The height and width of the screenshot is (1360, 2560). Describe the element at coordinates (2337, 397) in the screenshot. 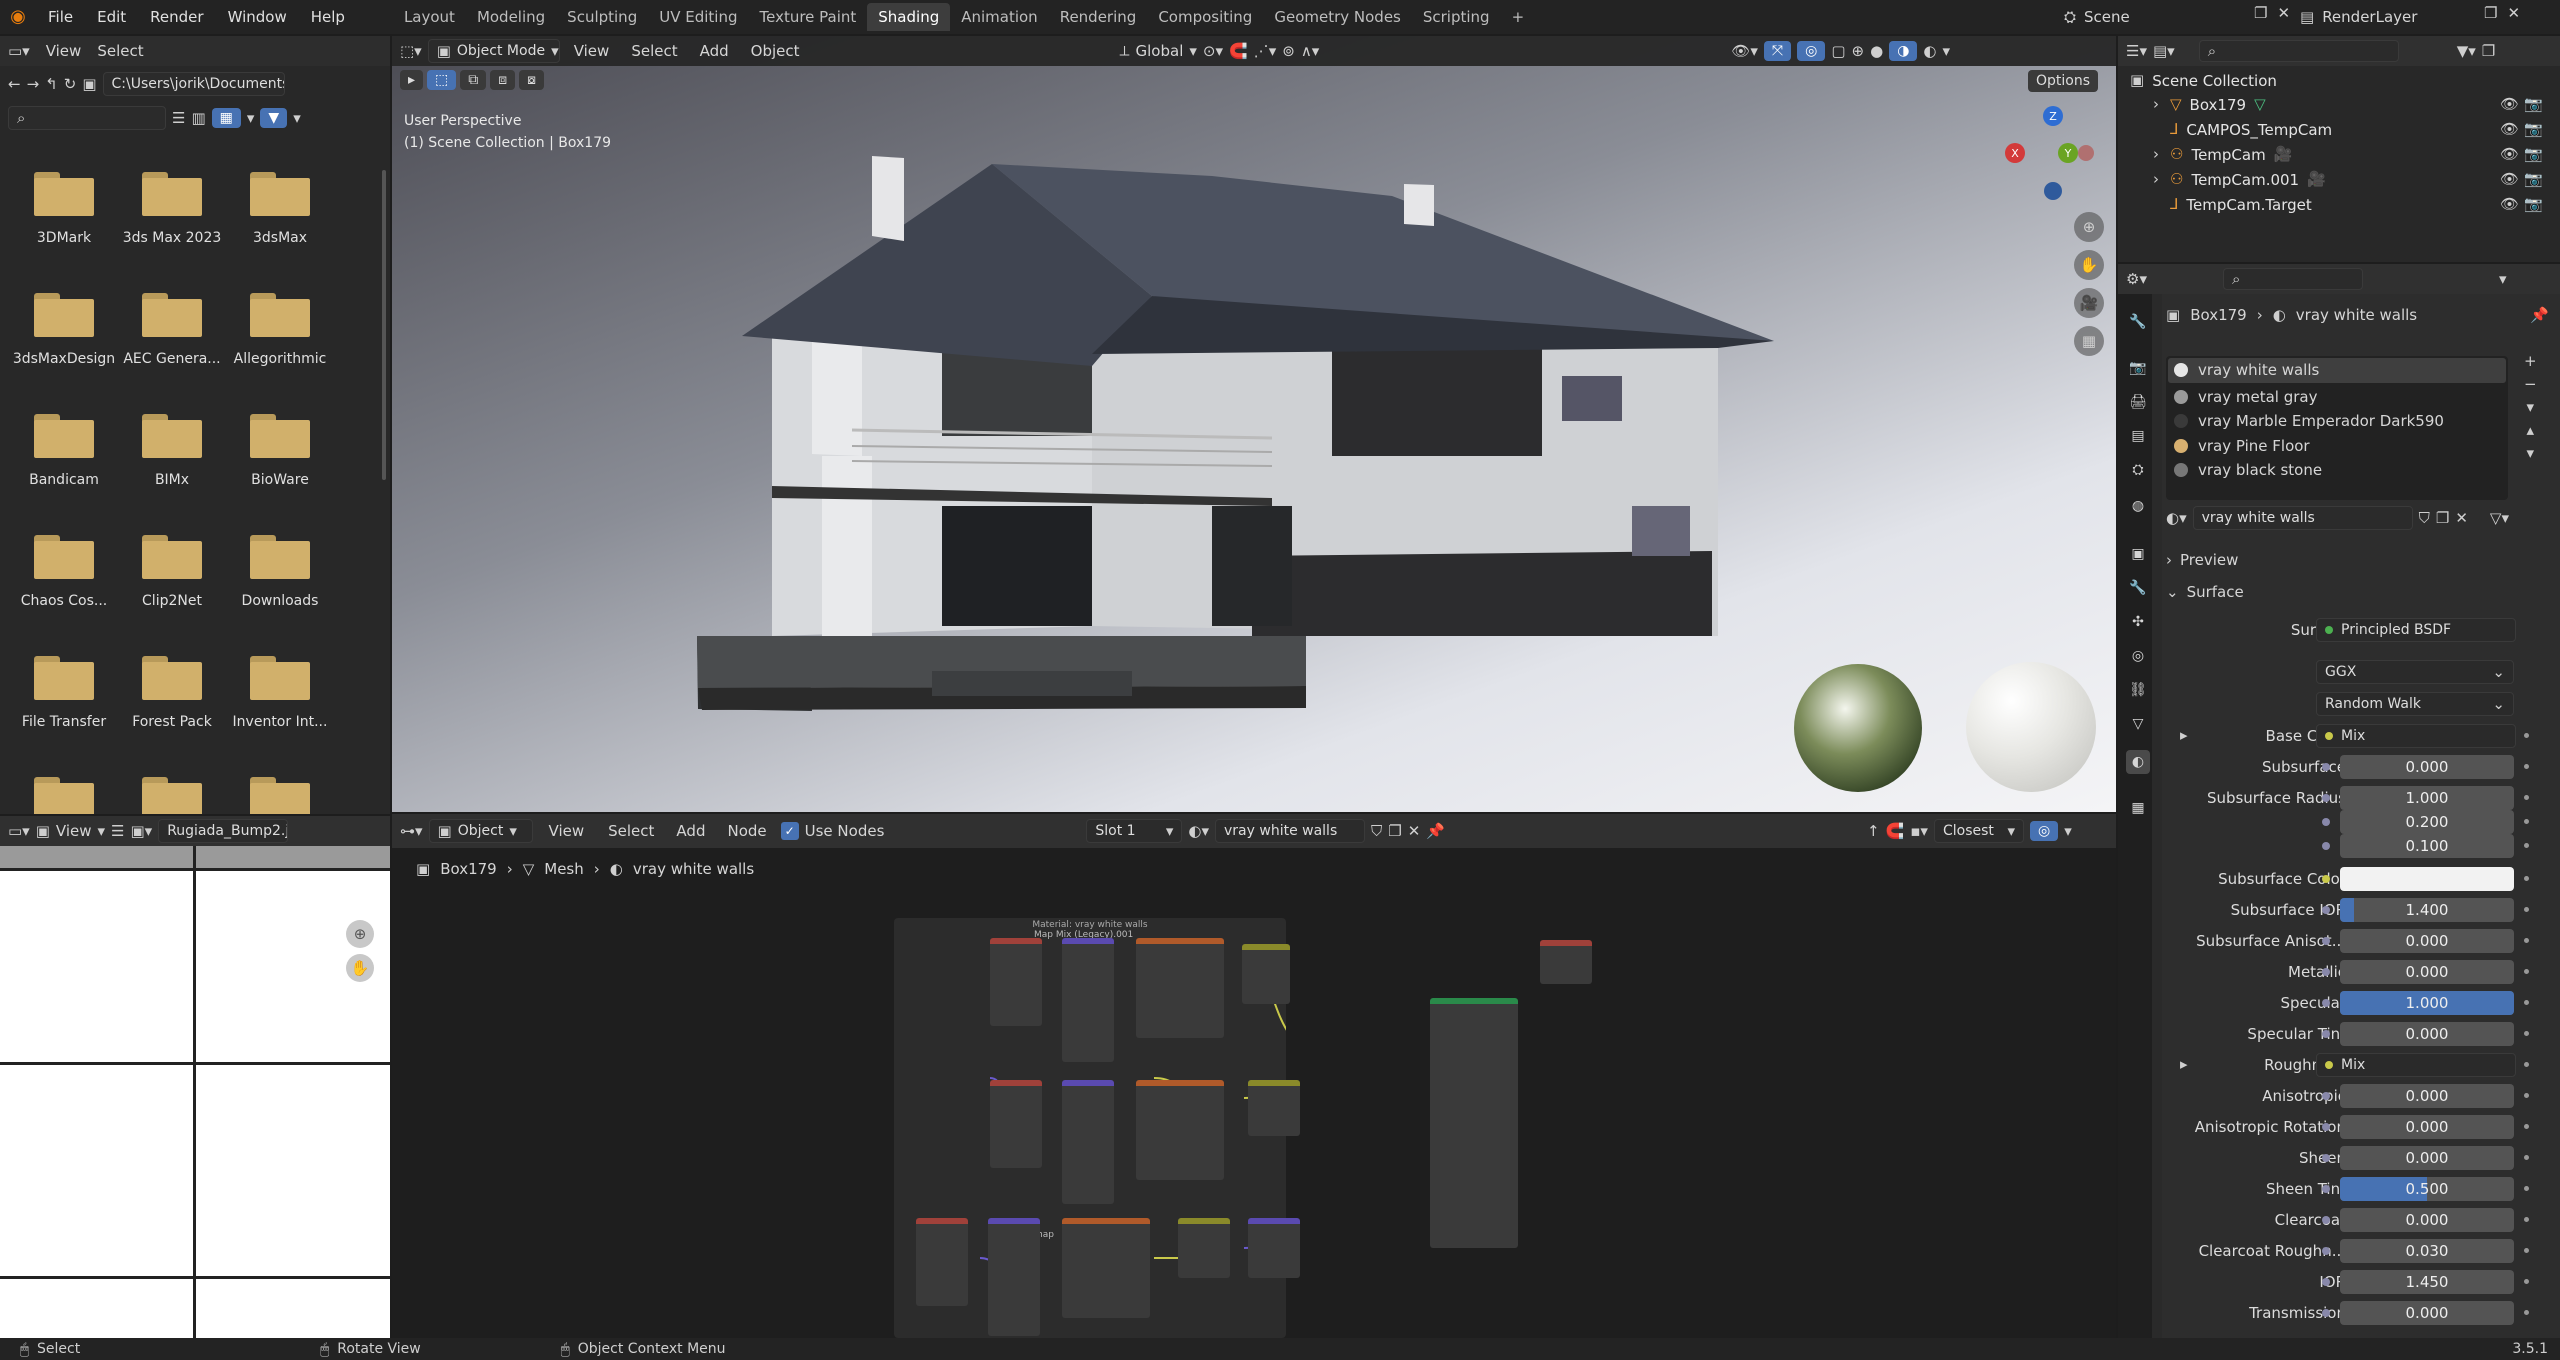

I see `material-slot-item: vray metal gray` at that location.